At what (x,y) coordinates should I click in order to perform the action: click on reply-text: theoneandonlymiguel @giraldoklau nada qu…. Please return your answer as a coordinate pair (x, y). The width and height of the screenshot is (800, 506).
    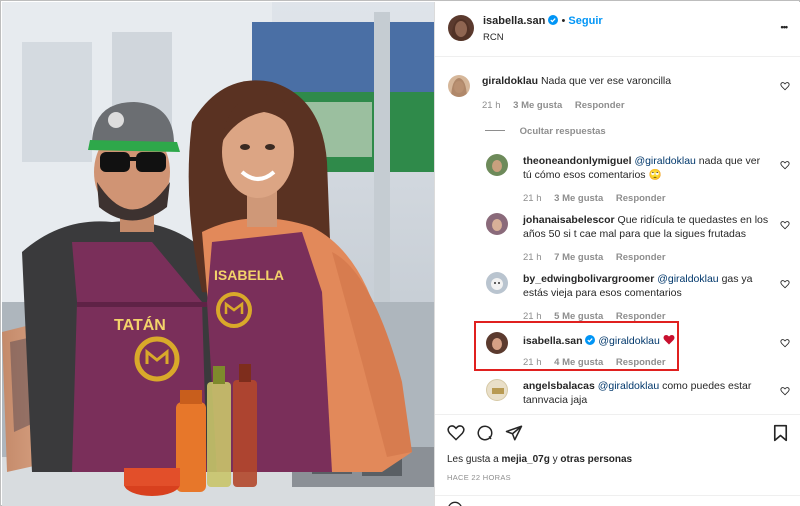
    Looking at the image, I should click on (642, 168).